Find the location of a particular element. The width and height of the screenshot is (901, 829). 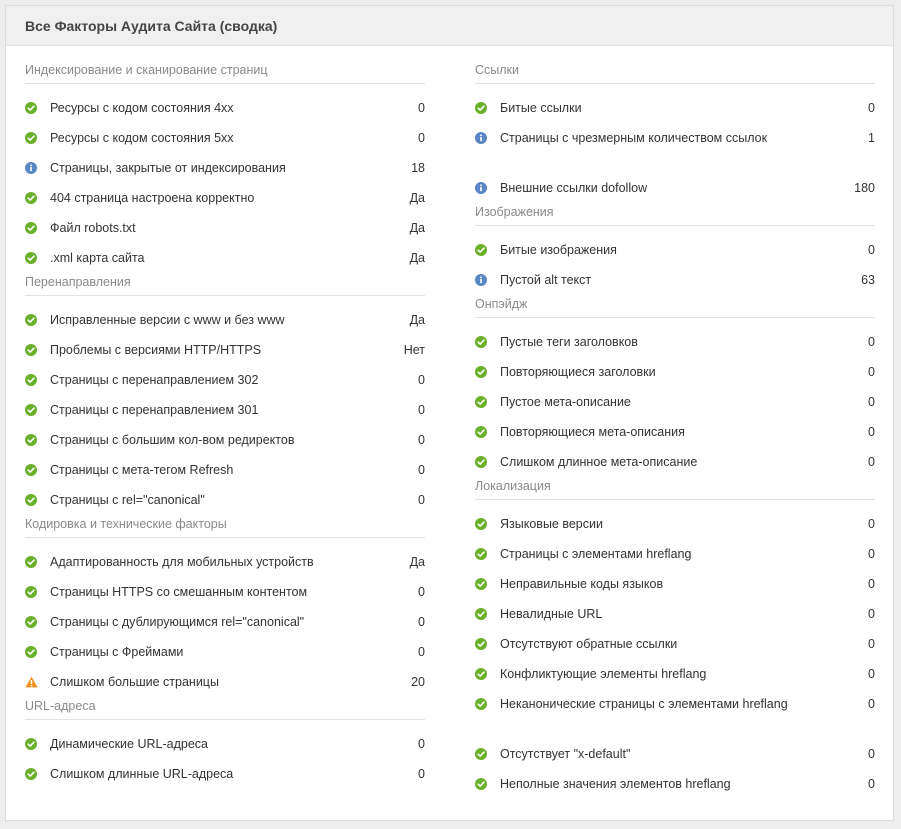

audit-factor-row: Исправленные версии с www и без www Да is located at coordinates (225, 320).